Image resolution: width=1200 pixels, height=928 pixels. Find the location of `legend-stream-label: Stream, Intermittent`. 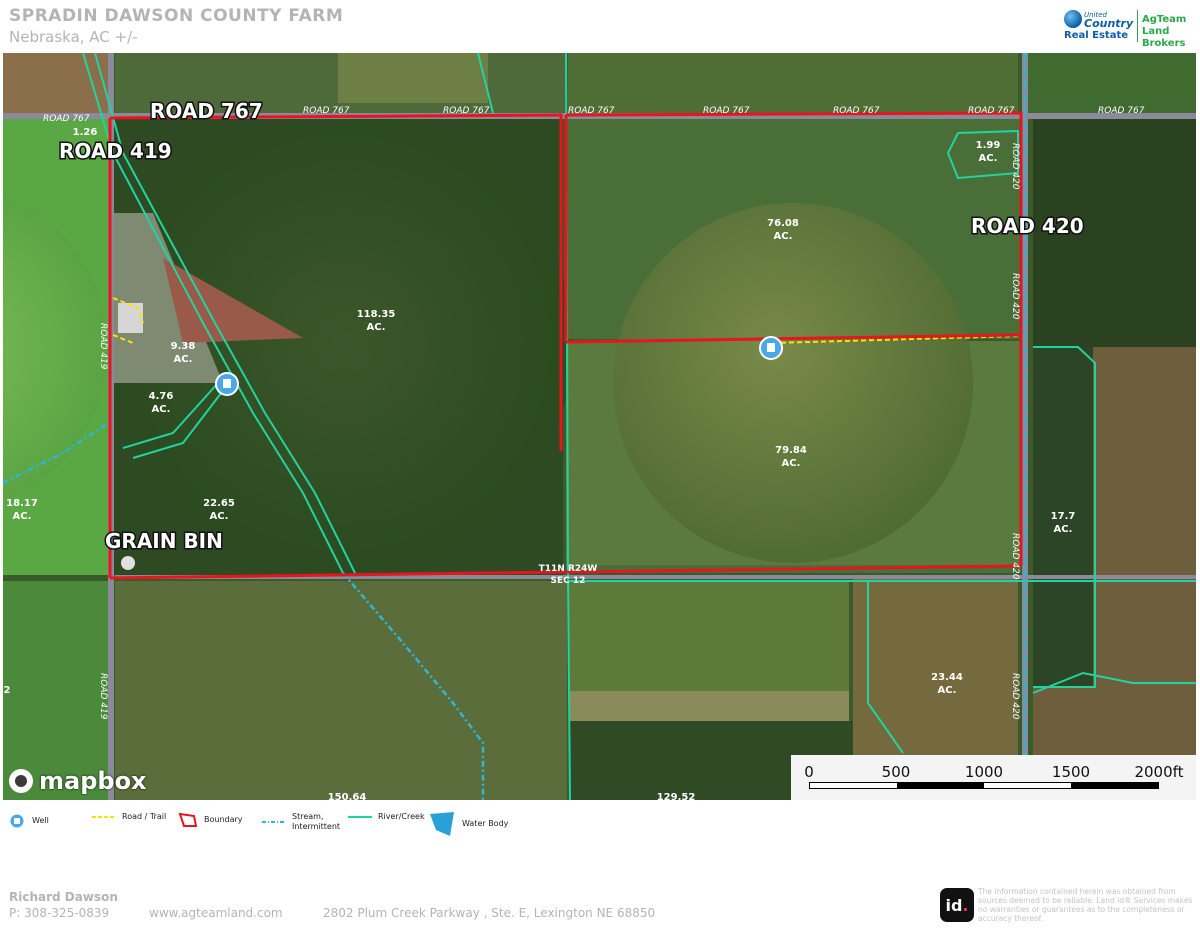

legend-stream-label: Stream, Intermittent is located at coordinates (316, 822).